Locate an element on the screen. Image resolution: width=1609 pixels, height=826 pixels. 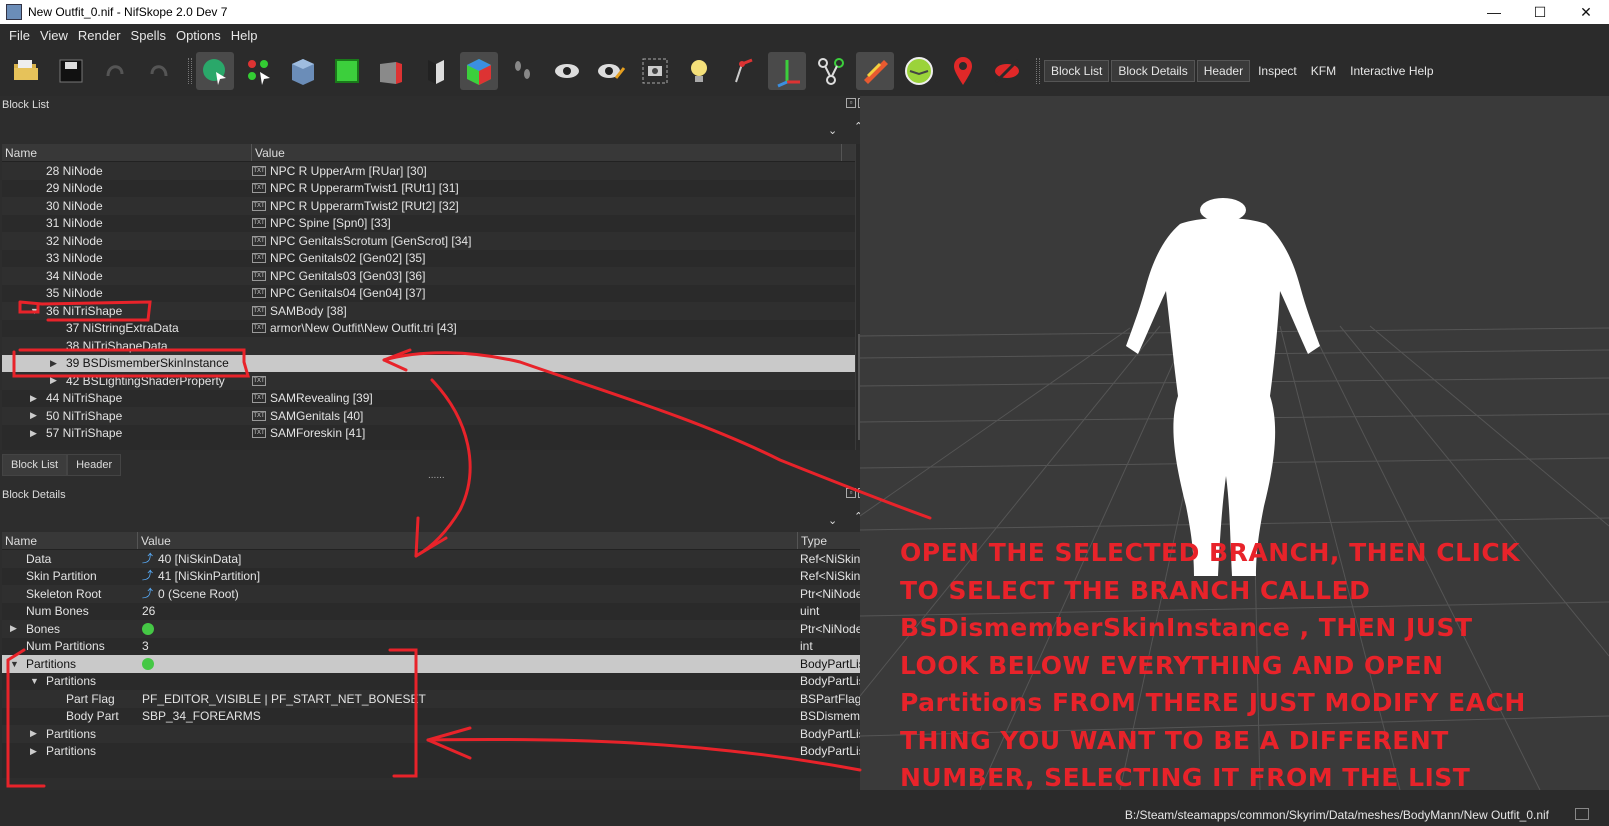
detail-row: ▶ Bones Ptr<NiNode> is located at coordinates (435, 629).